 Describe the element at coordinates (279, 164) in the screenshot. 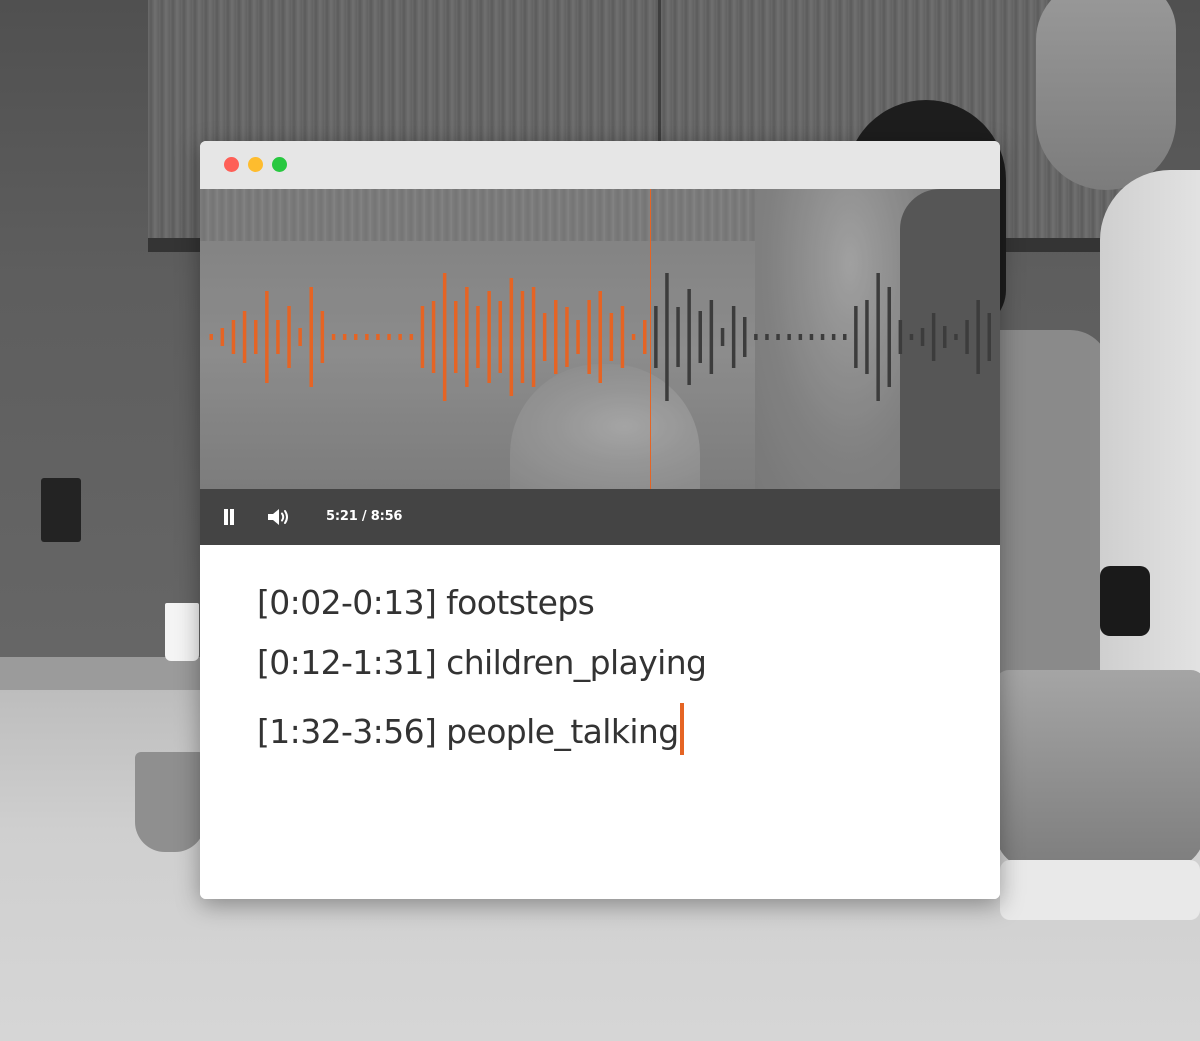

I see `maximize-window-button` at that location.